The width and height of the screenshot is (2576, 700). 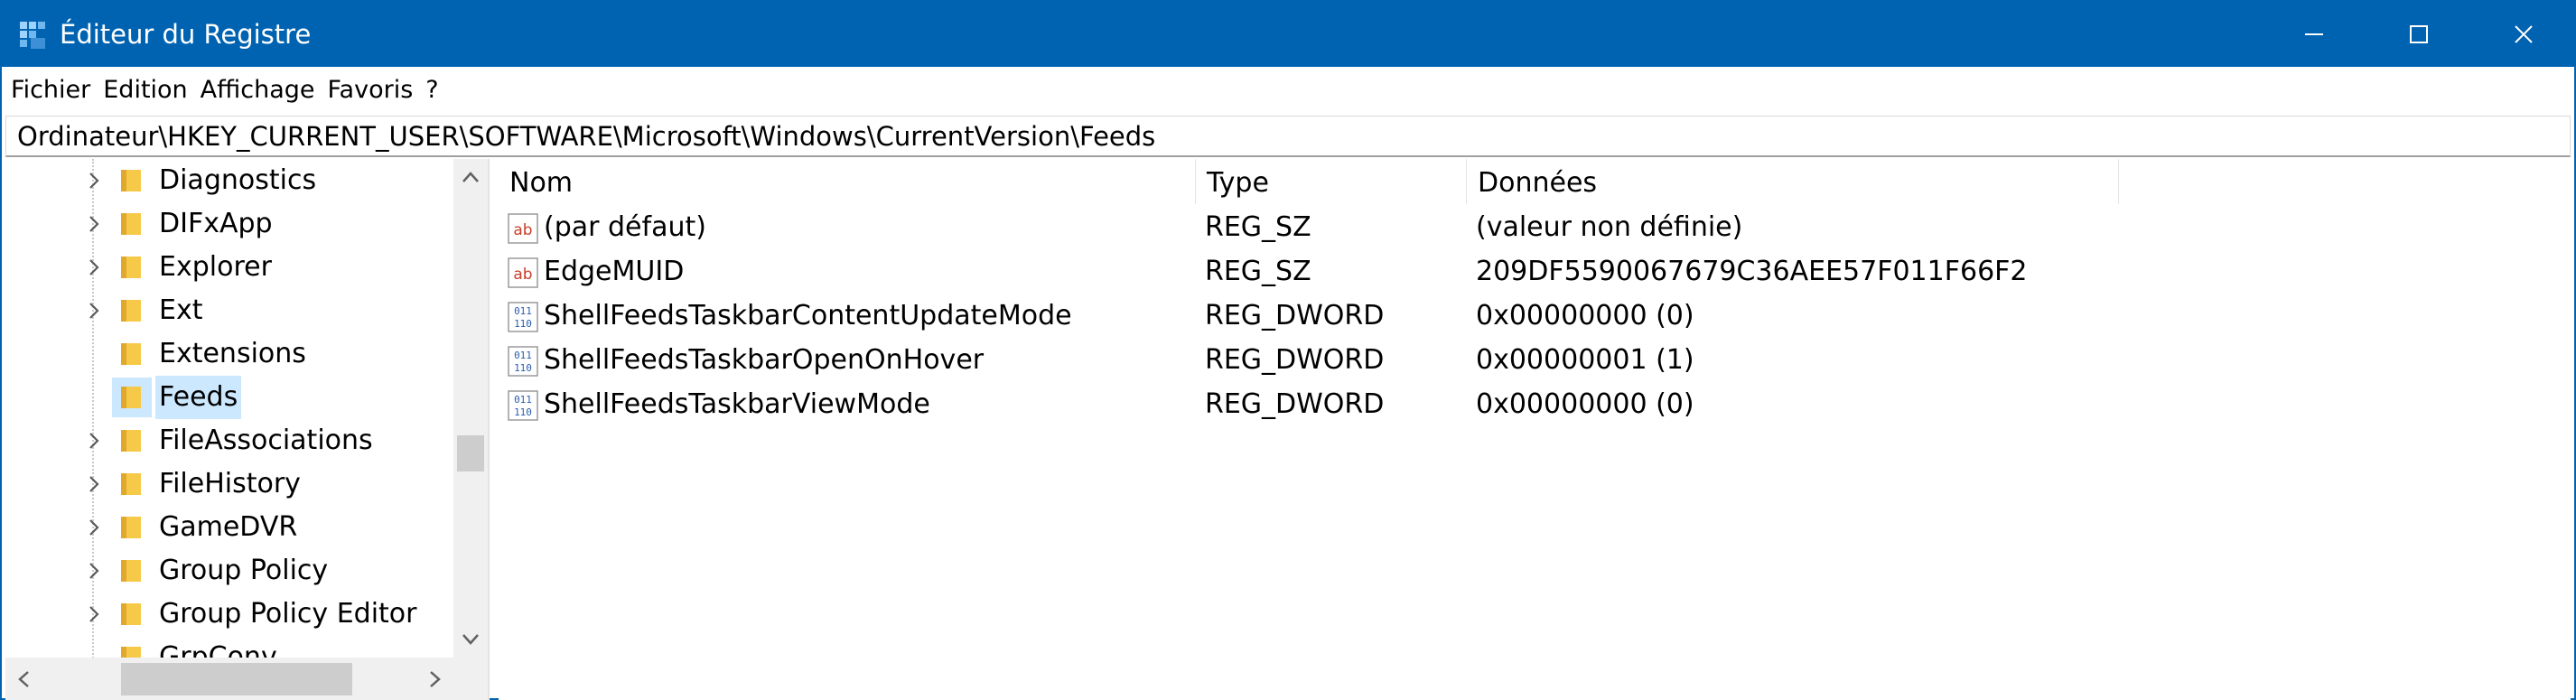 I want to click on tree-item-label: DIFxApp, so click(x=216, y=223).